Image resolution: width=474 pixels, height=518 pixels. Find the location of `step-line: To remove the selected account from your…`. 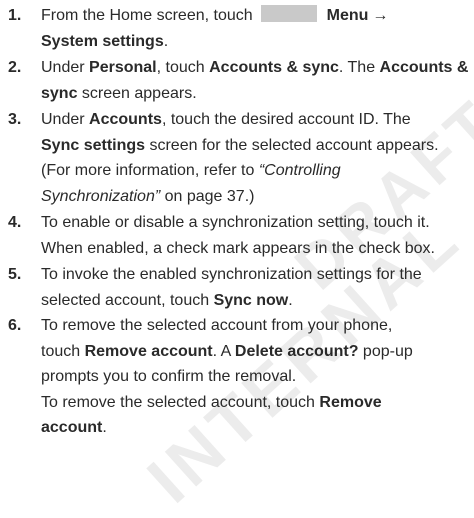

step-line: To remove the selected account from your… is located at coordinates (257, 326).